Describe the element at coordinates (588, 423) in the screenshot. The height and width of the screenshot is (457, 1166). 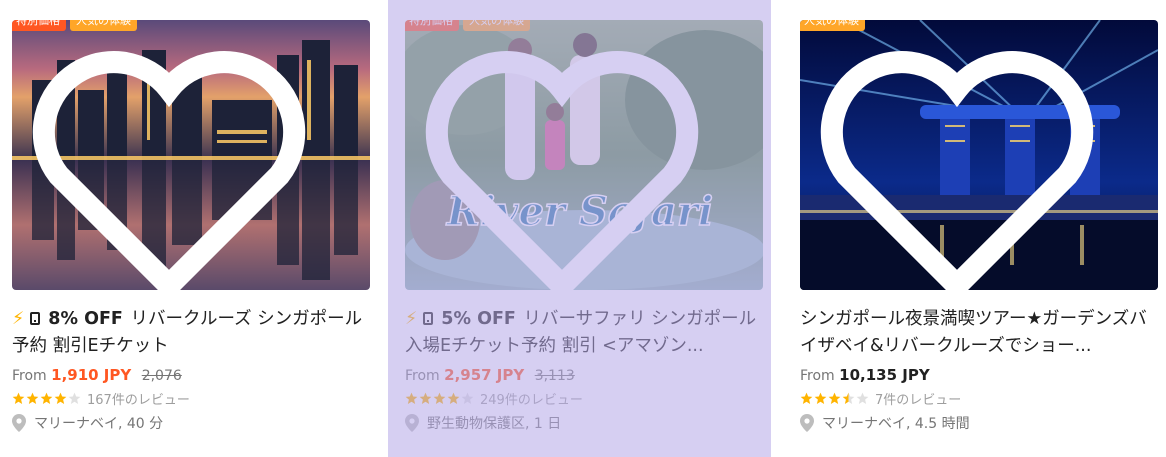
I see `location-line: 野生動物保護区, 1 日` at that location.